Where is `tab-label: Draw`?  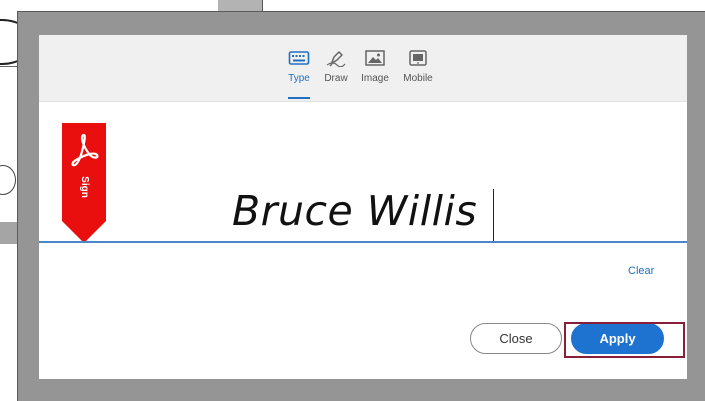 tab-label: Draw is located at coordinates (336, 78).